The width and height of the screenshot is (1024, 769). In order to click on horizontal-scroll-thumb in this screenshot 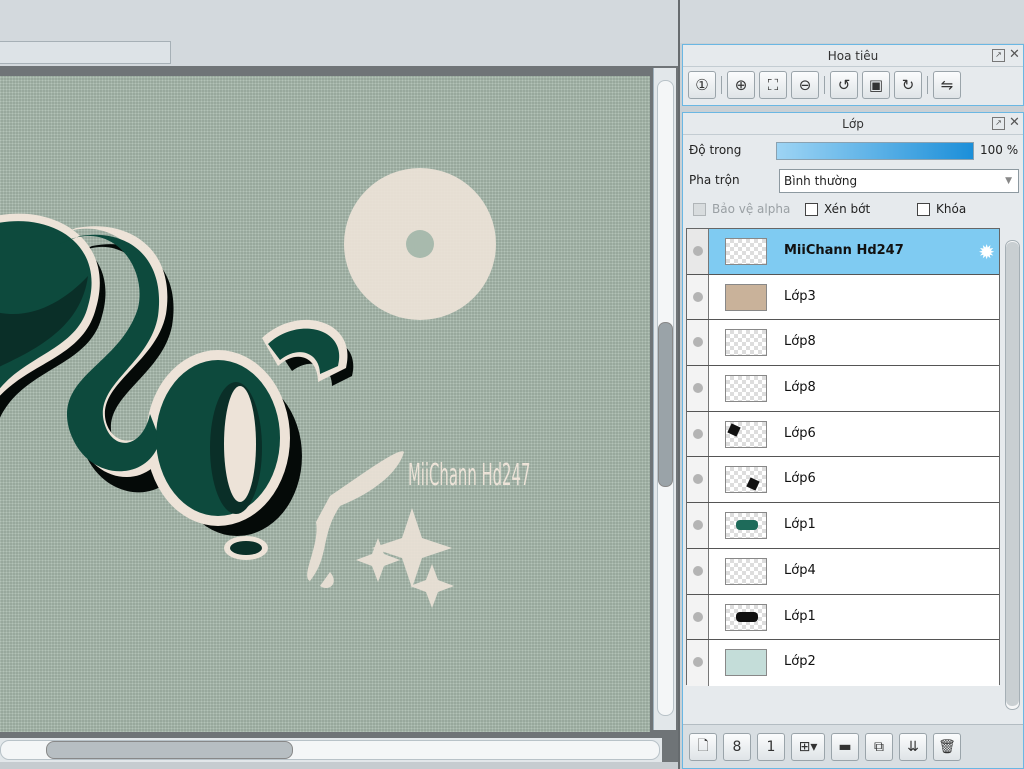, I will do `click(169, 750)`.